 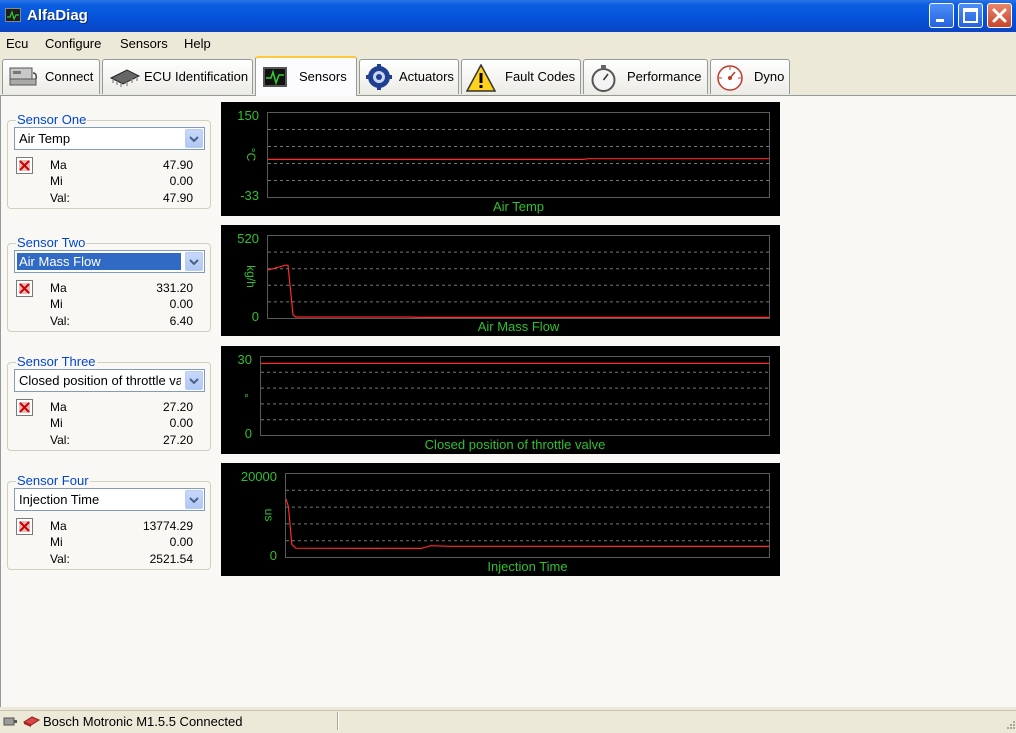 I want to click on chart-title: Air Mass Flow, so click(x=519, y=326).